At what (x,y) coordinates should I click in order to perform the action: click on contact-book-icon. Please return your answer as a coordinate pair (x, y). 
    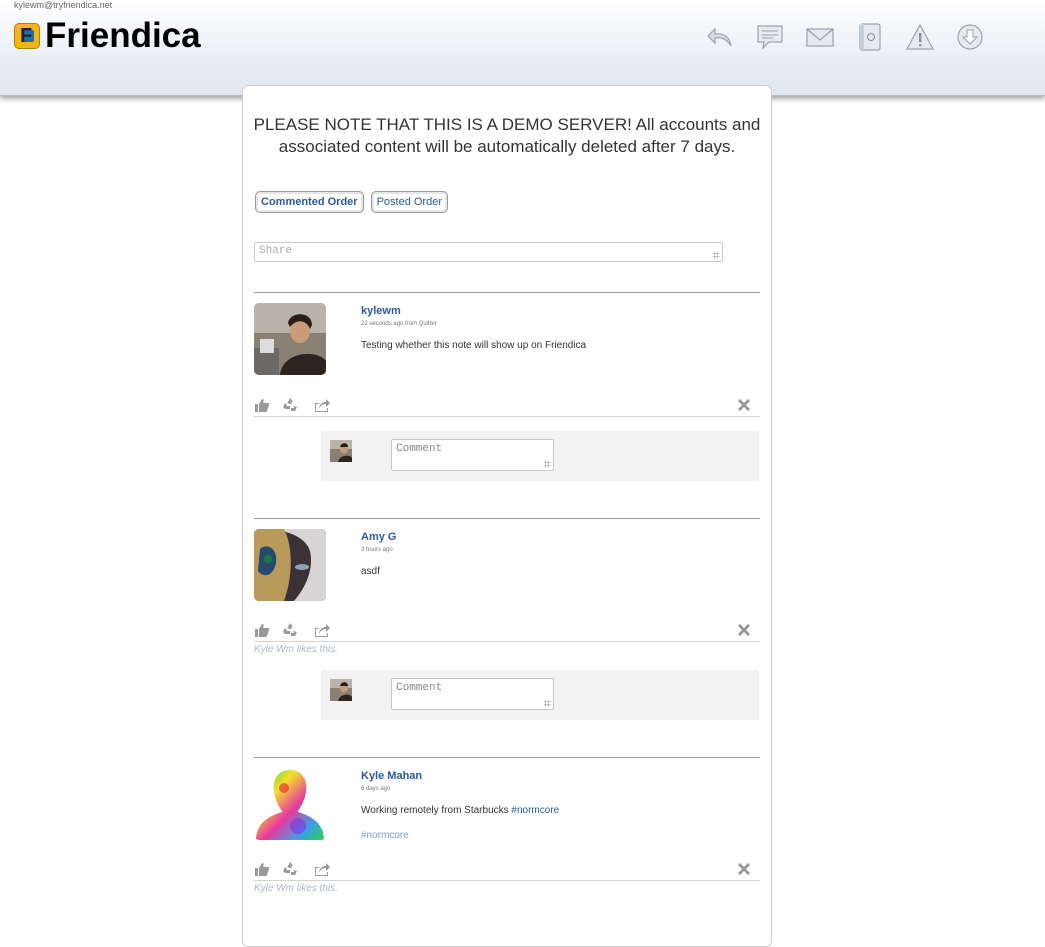
    Looking at the image, I should click on (870, 37).